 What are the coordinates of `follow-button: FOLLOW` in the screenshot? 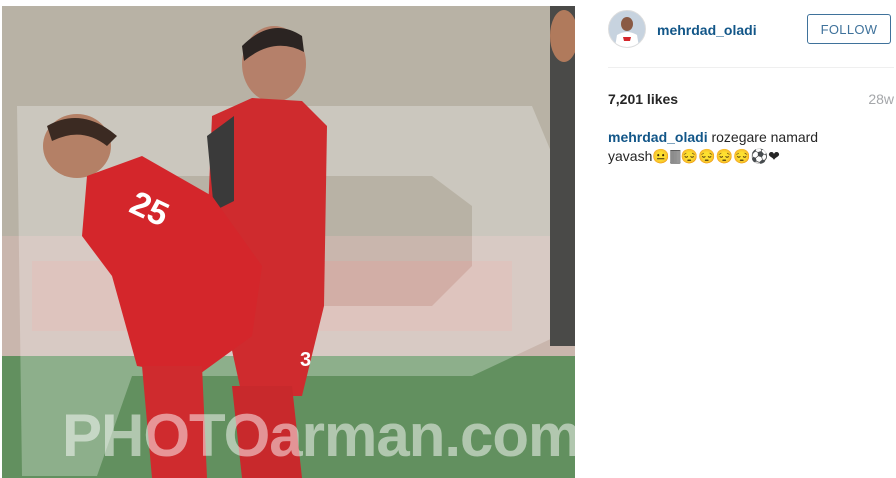 It's located at (849, 29).